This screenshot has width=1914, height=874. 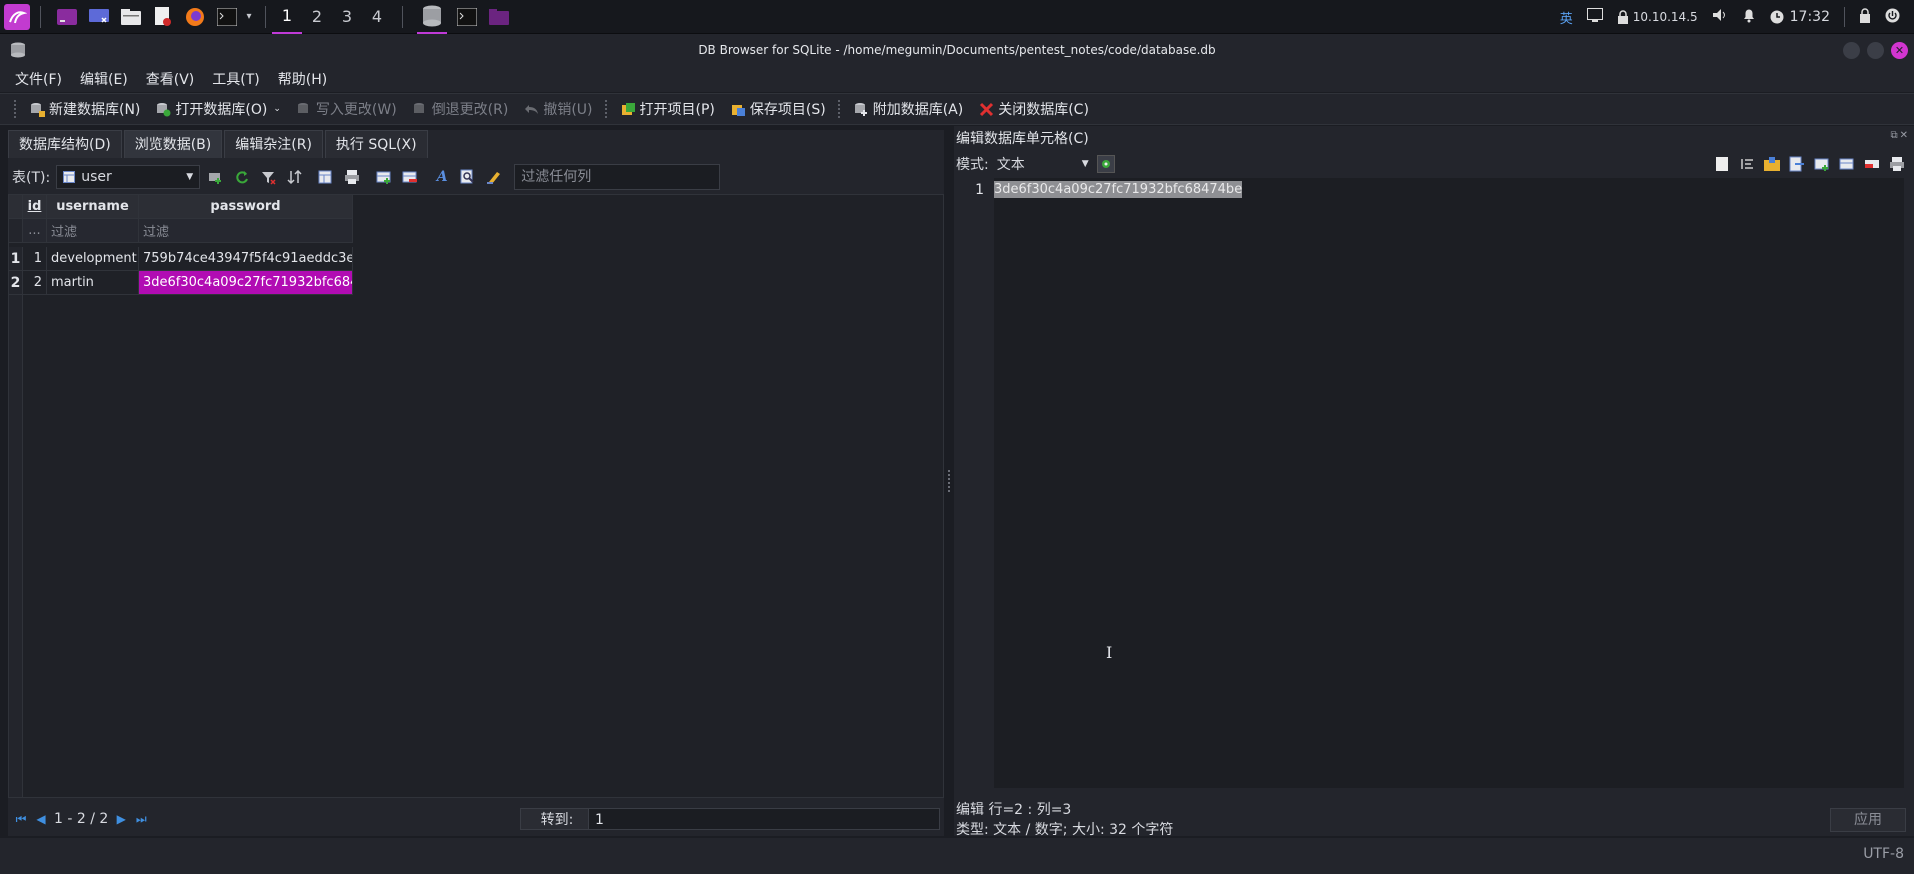 What do you see at coordinates (128, 177) in the screenshot?
I see `table-select: user ▼` at bounding box center [128, 177].